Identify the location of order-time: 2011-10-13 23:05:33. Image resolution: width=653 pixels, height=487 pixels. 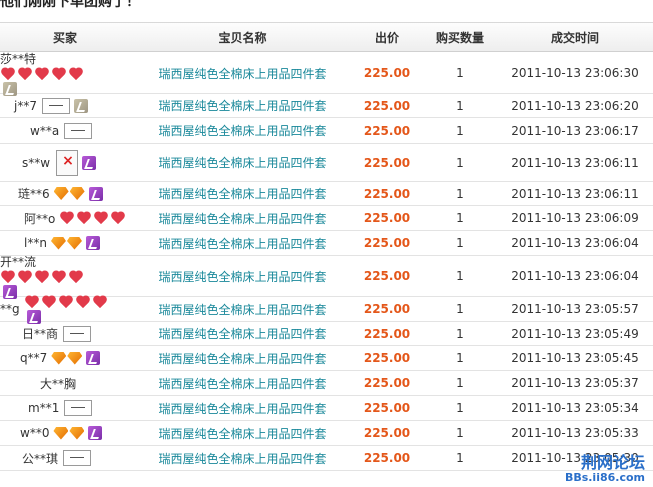
(575, 433).